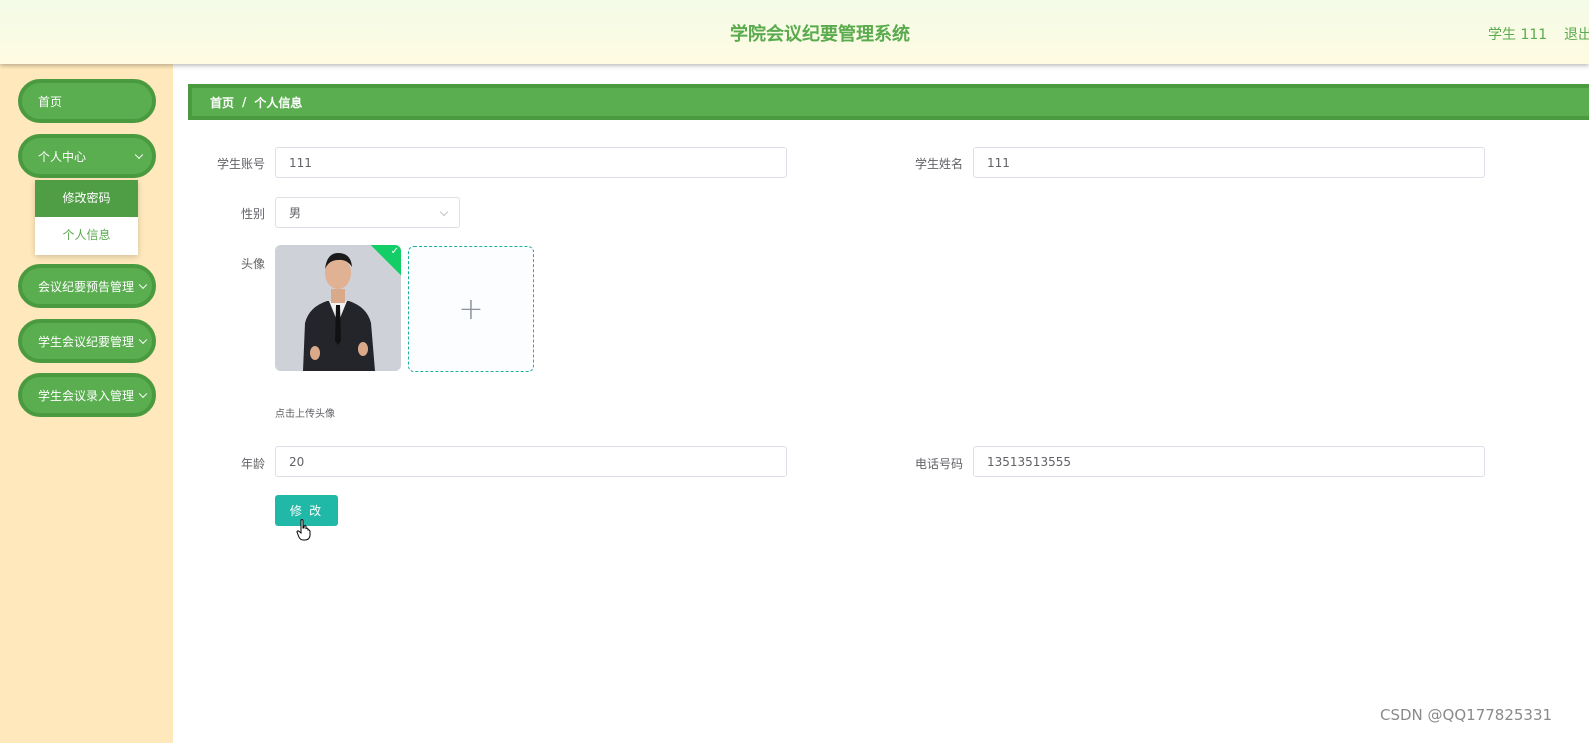 The height and width of the screenshot is (743, 1589). I want to click on sidebar-item-meeting-preview: 会议纪要预告管理, so click(87, 286).